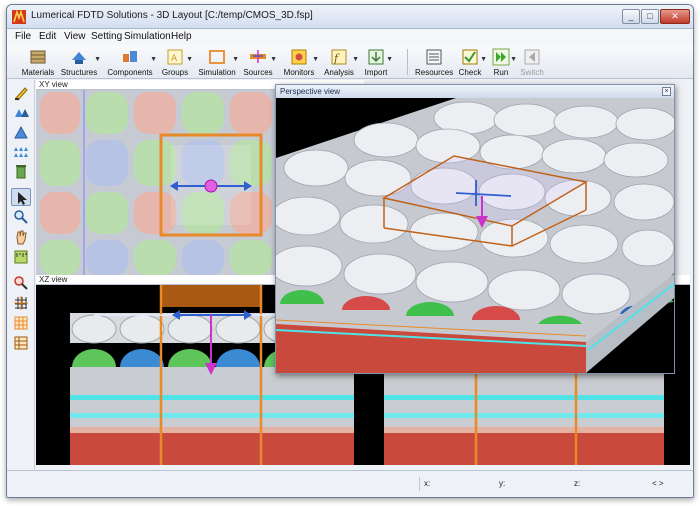  I want to click on menu-file: File, so click(23, 36).